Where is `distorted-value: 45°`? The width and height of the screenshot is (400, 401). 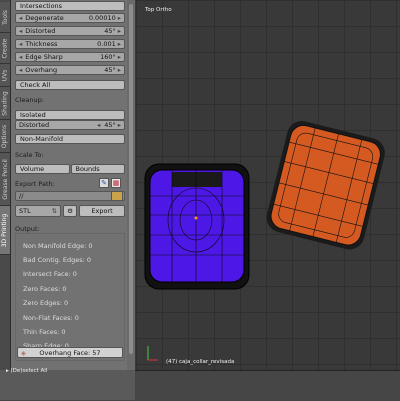
distorted-value: 45° is located at coordinates (110, 31).